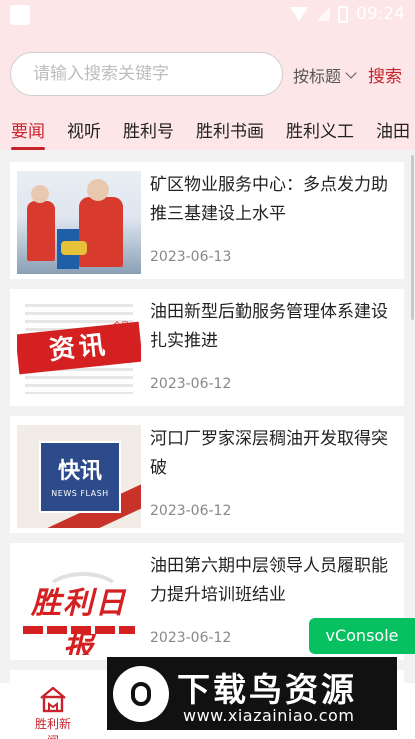 The image size is (415, 739). I want to click on nav-item-news: 胜利新闻, so click(53, 711).